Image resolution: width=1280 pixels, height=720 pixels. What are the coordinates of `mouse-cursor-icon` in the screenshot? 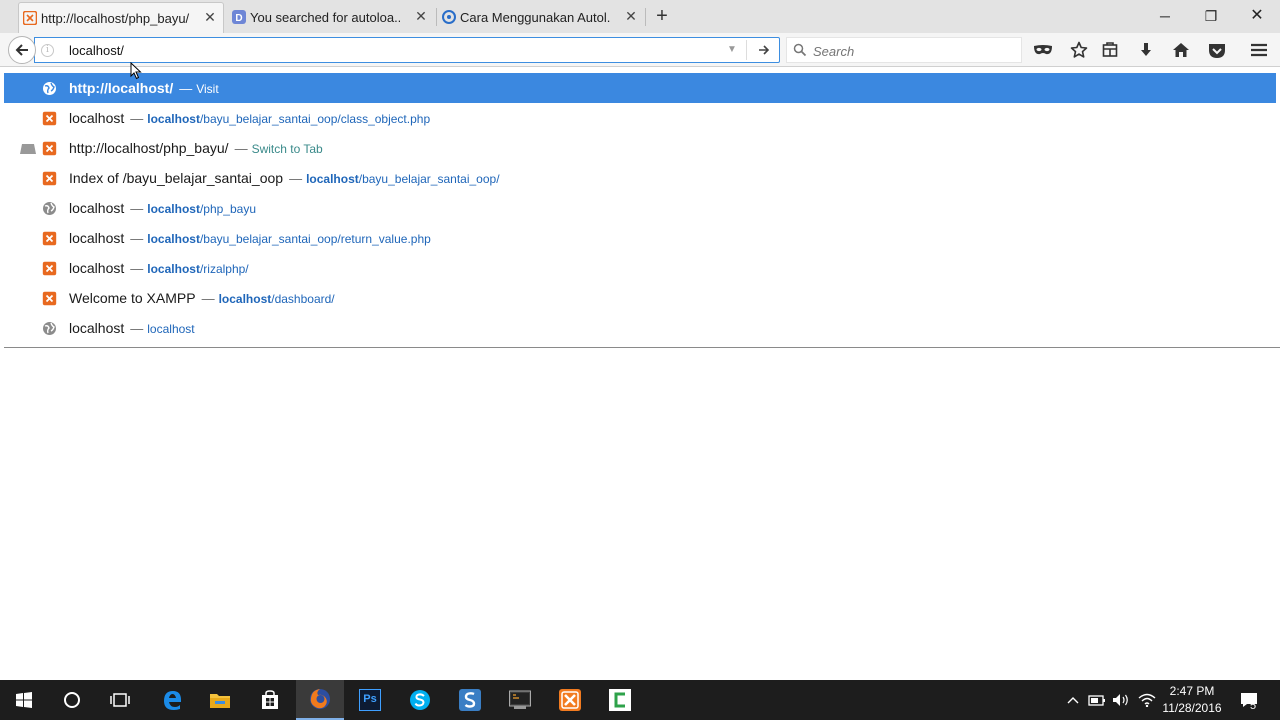 It's located at (136, 71).